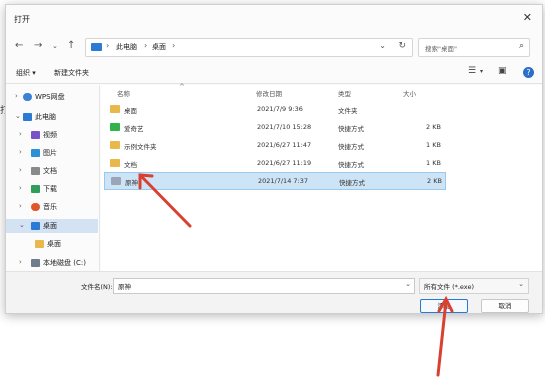 The height and width of the screenshot is (384, 545). Describe the element at coordinates (115, 163) in the screenshot. I see `folder-shortcut-icon` at that location.